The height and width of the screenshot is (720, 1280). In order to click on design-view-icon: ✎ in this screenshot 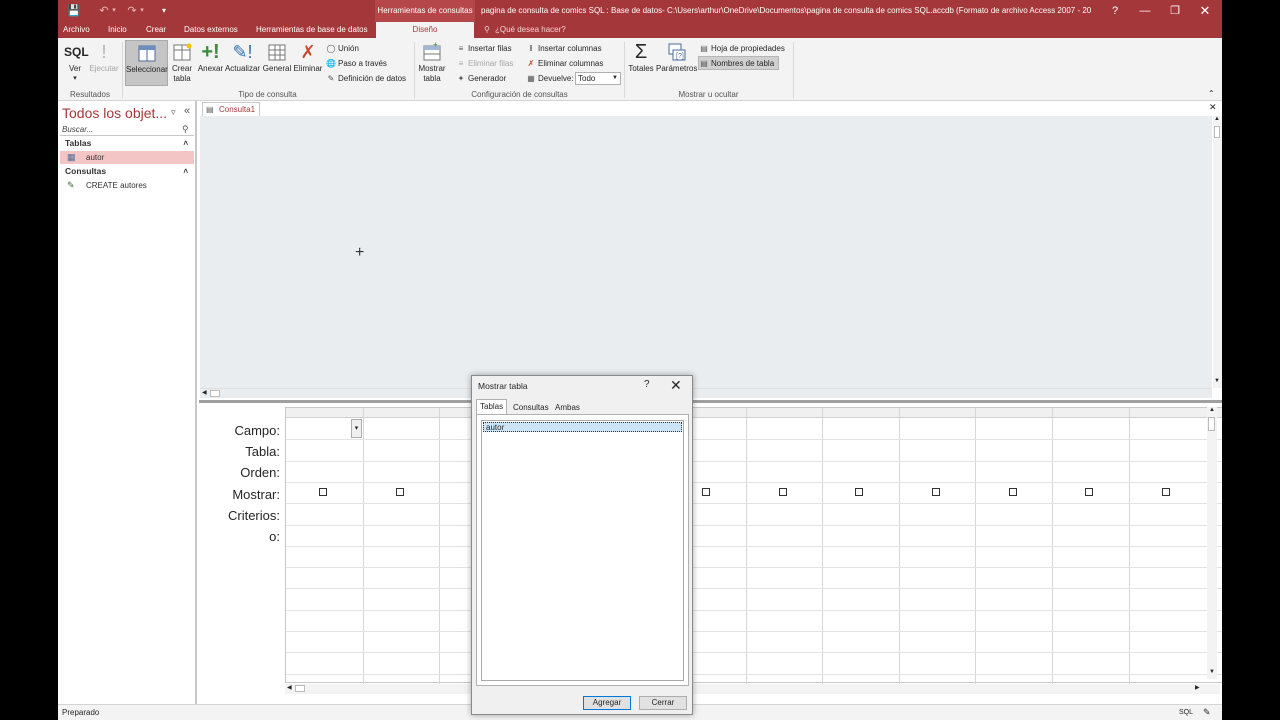, I will do `click(1207, 712)`.